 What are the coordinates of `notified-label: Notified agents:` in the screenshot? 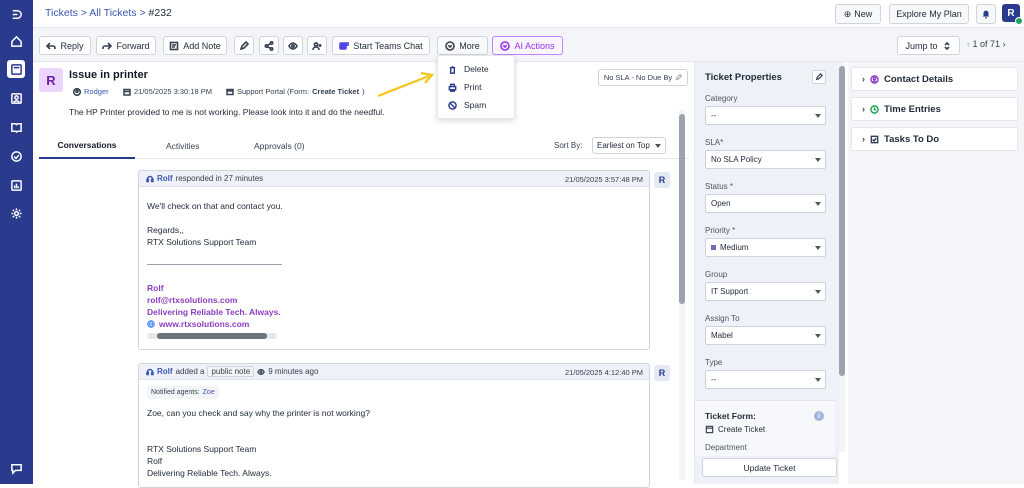 It's located at (175, 392).